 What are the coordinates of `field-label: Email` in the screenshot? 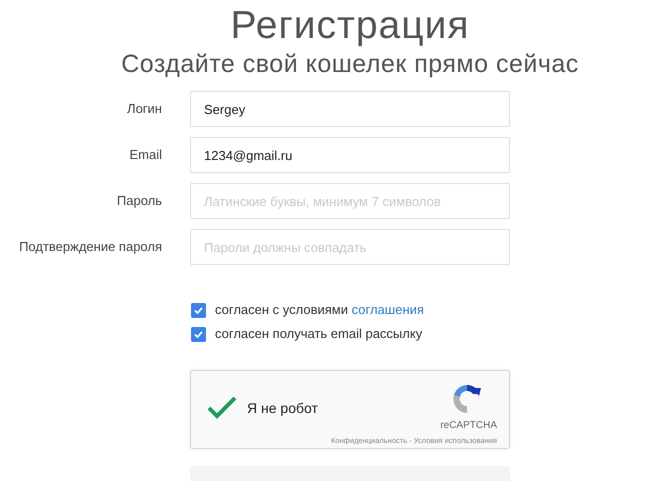 It's located at (145, 155).